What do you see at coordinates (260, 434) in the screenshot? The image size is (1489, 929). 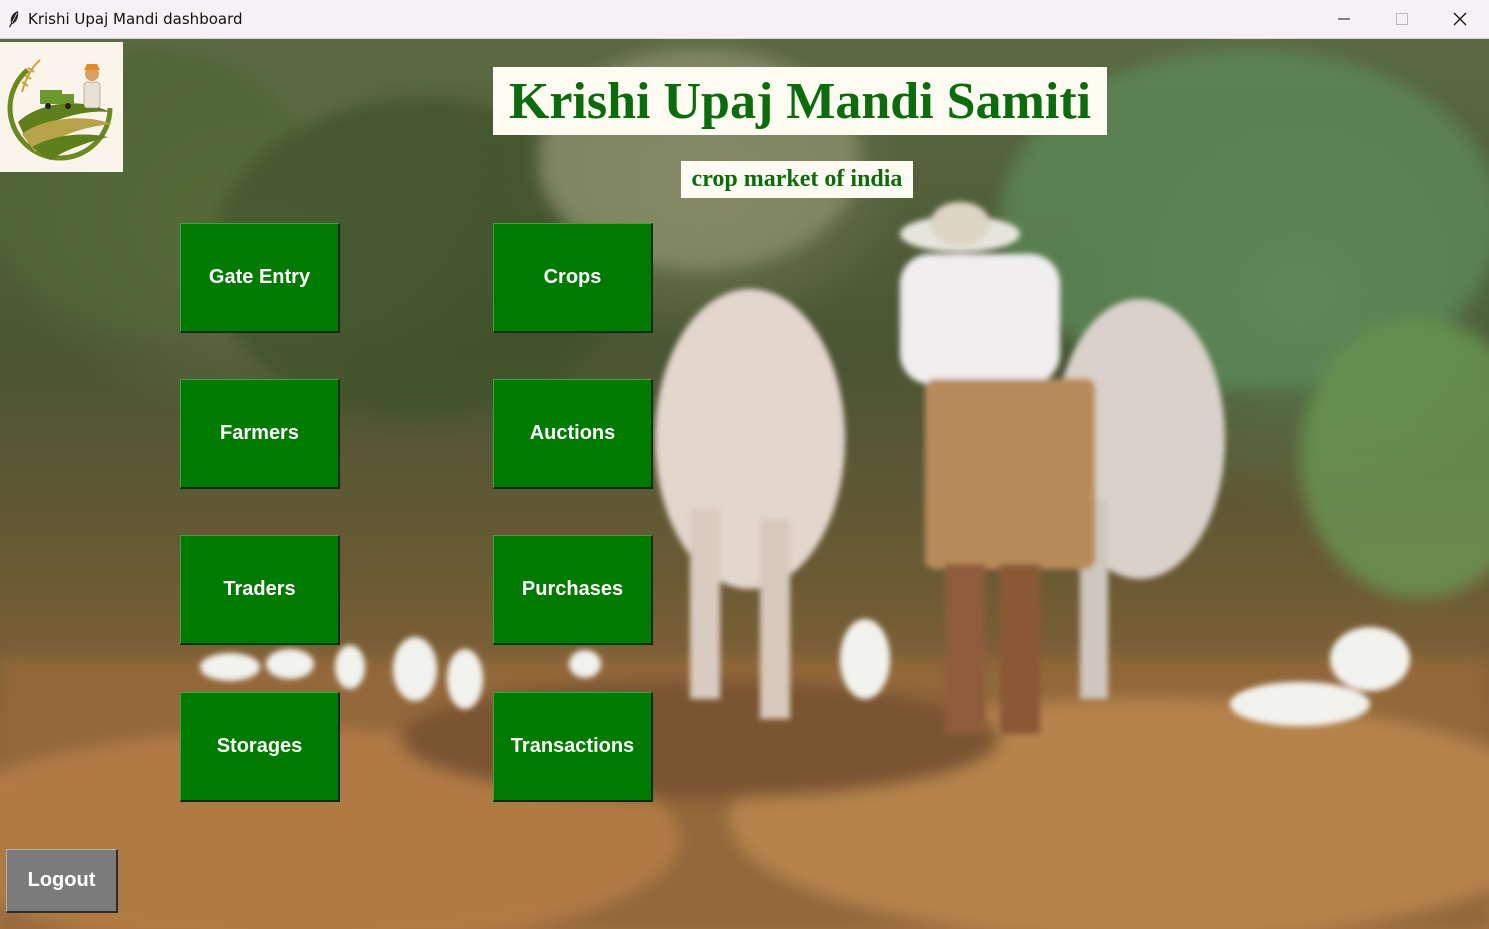 I see `farmers-button: Farmers` at bounding box center [260, 434].